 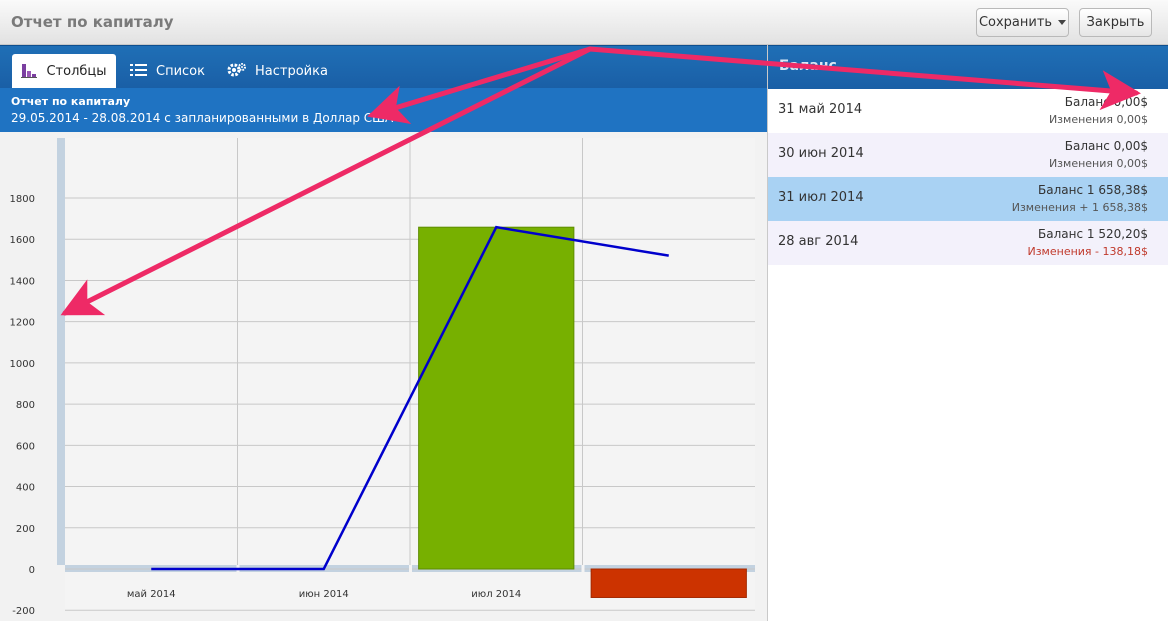 I want to click on window-title: Отчет по капиталу, so click(x=92, y=22).